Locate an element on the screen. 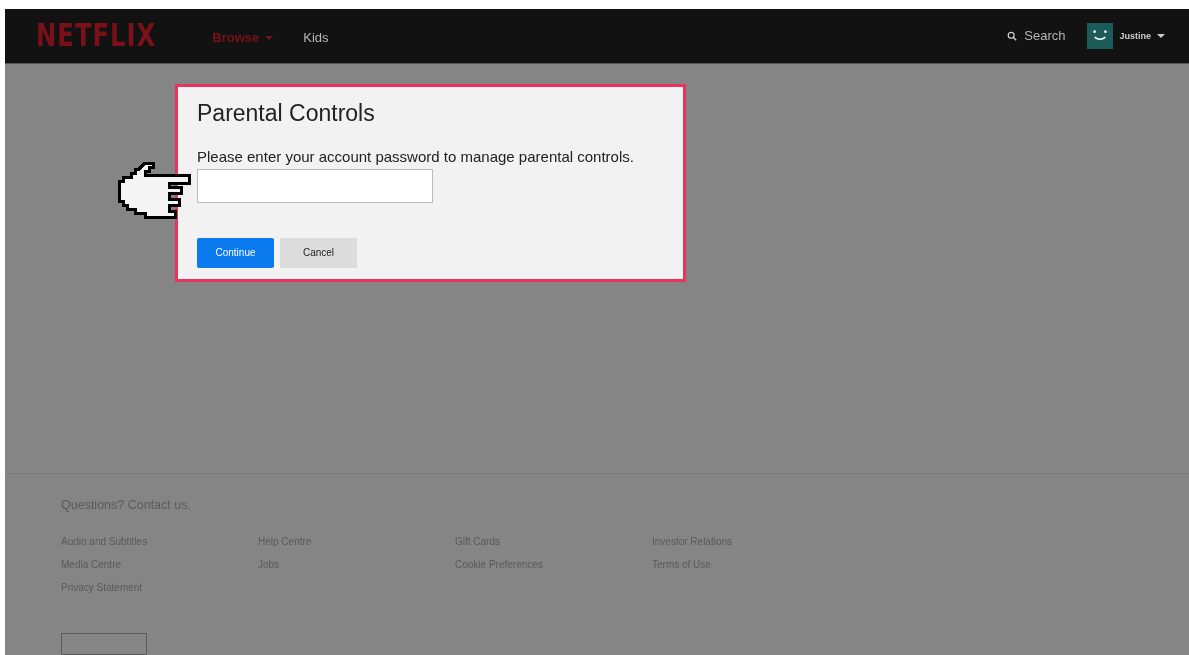  dialog-title: Parental Controls is located at coordinates (286, 113).